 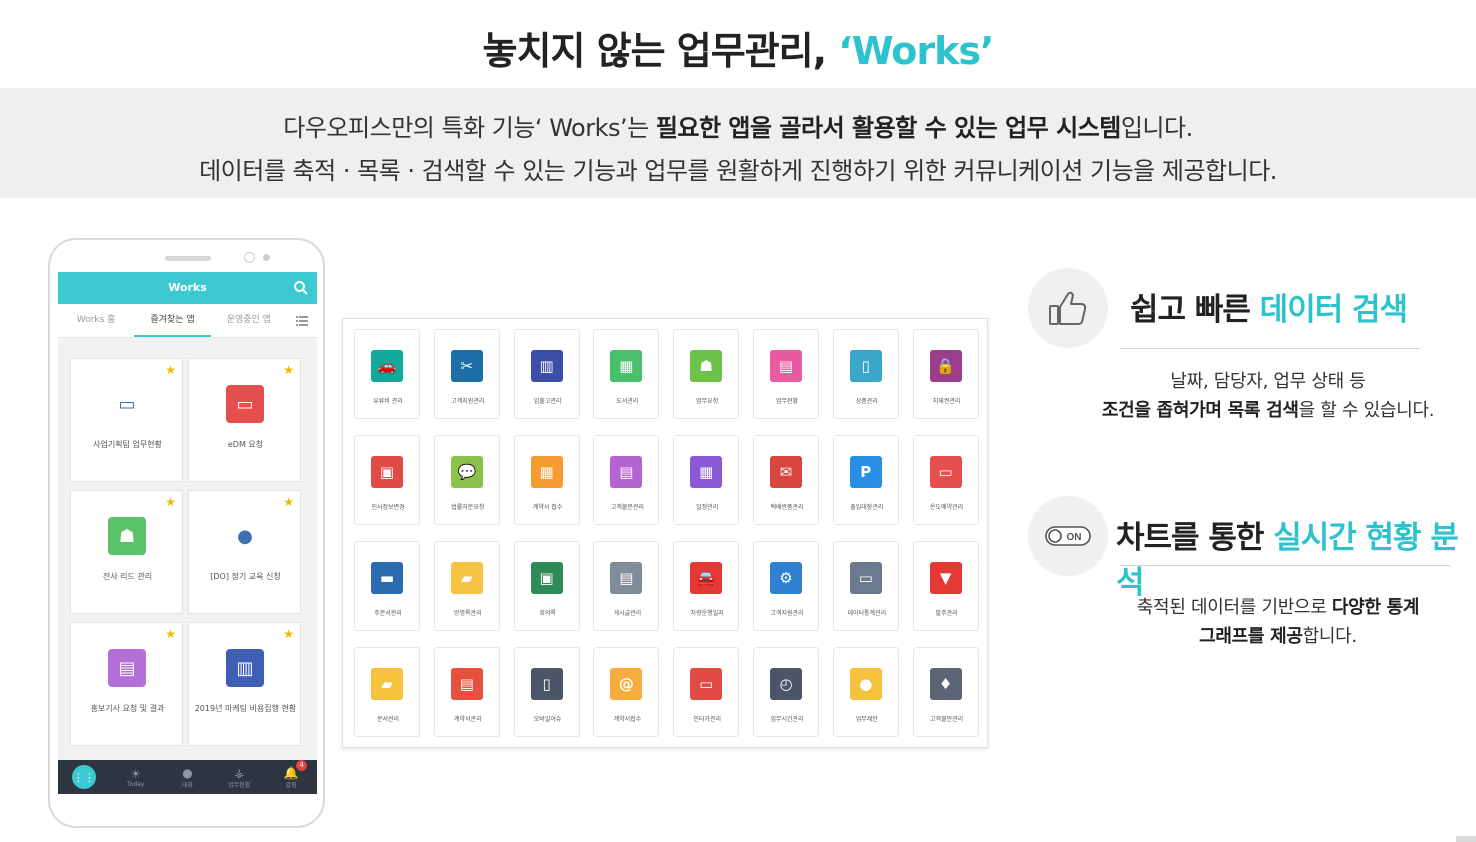 What do you see at coordinates (546, 472) in the screenshot?
I see `calculator-icon: ▦` at bounding box center [546, 472].